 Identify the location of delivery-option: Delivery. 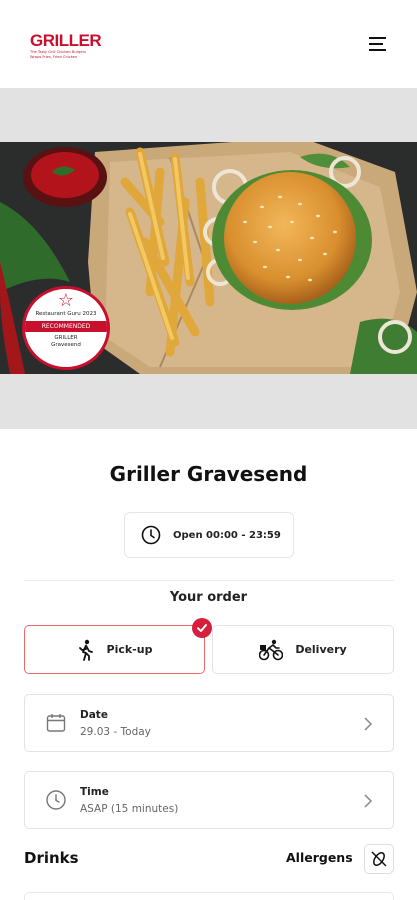
(303, 649).